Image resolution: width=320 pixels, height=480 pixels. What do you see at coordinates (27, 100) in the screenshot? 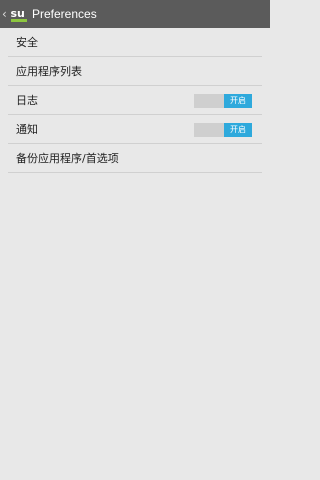
I see `pref-log-label: 日志` at bounding box center [27, 100].